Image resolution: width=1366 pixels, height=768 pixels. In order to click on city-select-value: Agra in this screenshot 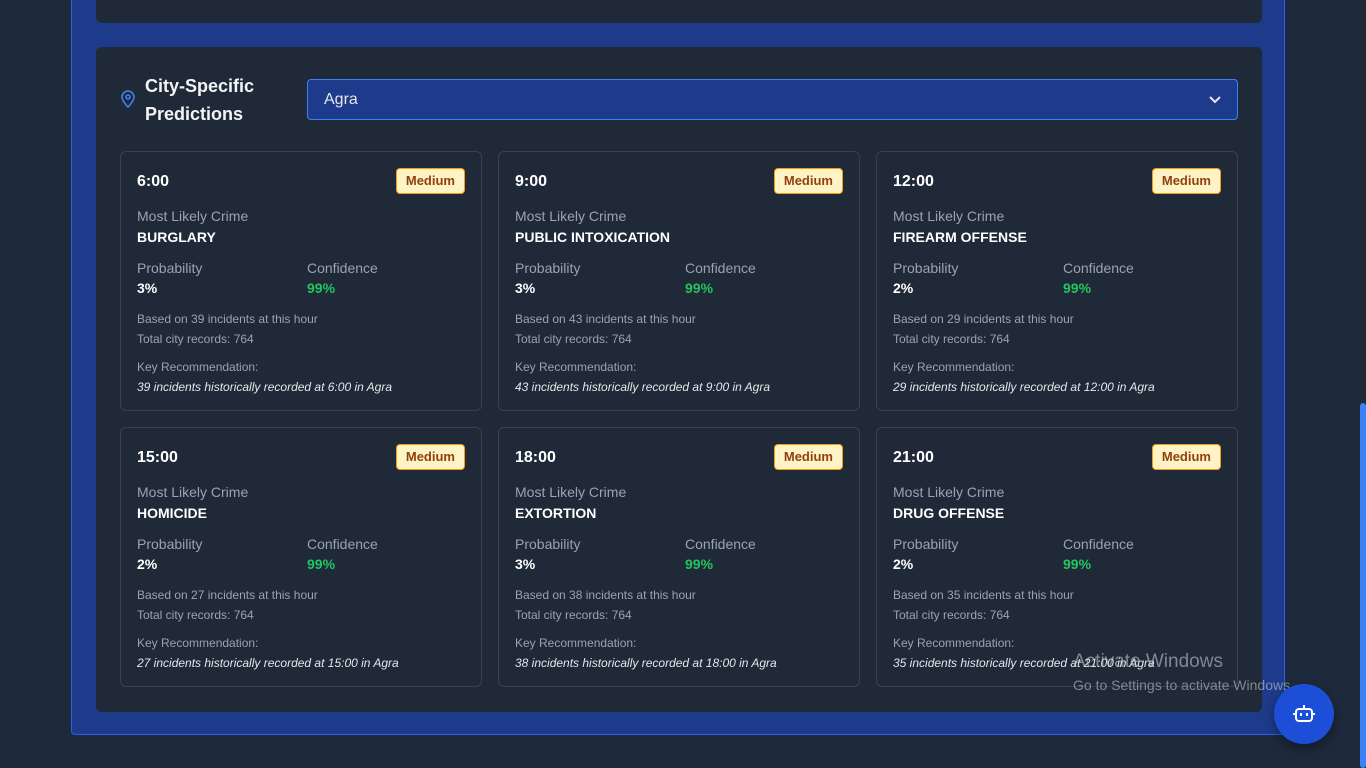, I will do `click(341, 99)`.